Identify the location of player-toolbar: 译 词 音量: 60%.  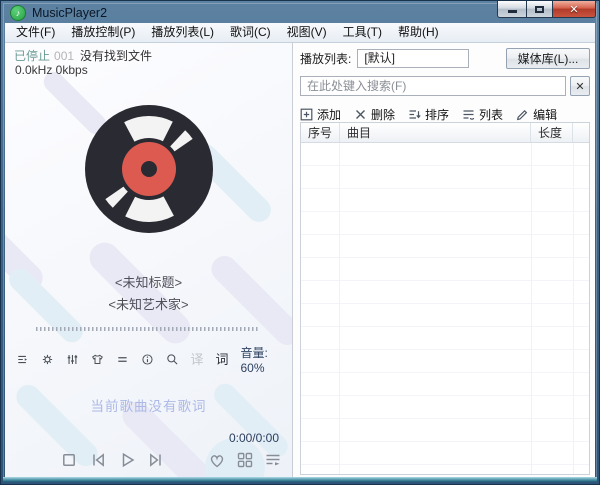
(149, 360).